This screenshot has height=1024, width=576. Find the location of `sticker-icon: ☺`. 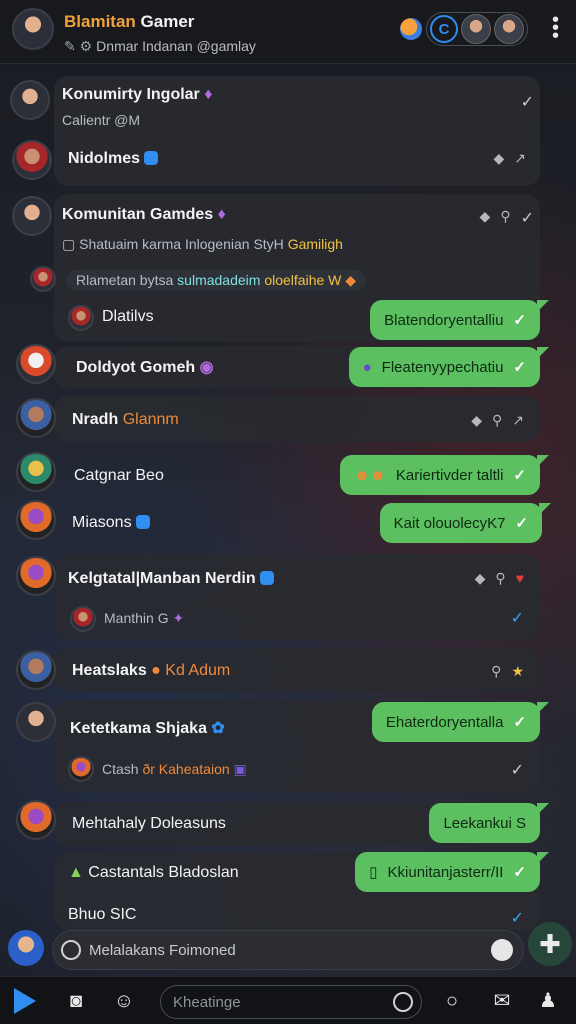

sticker-icon: ☺ is located at coordinates (124, 1001).